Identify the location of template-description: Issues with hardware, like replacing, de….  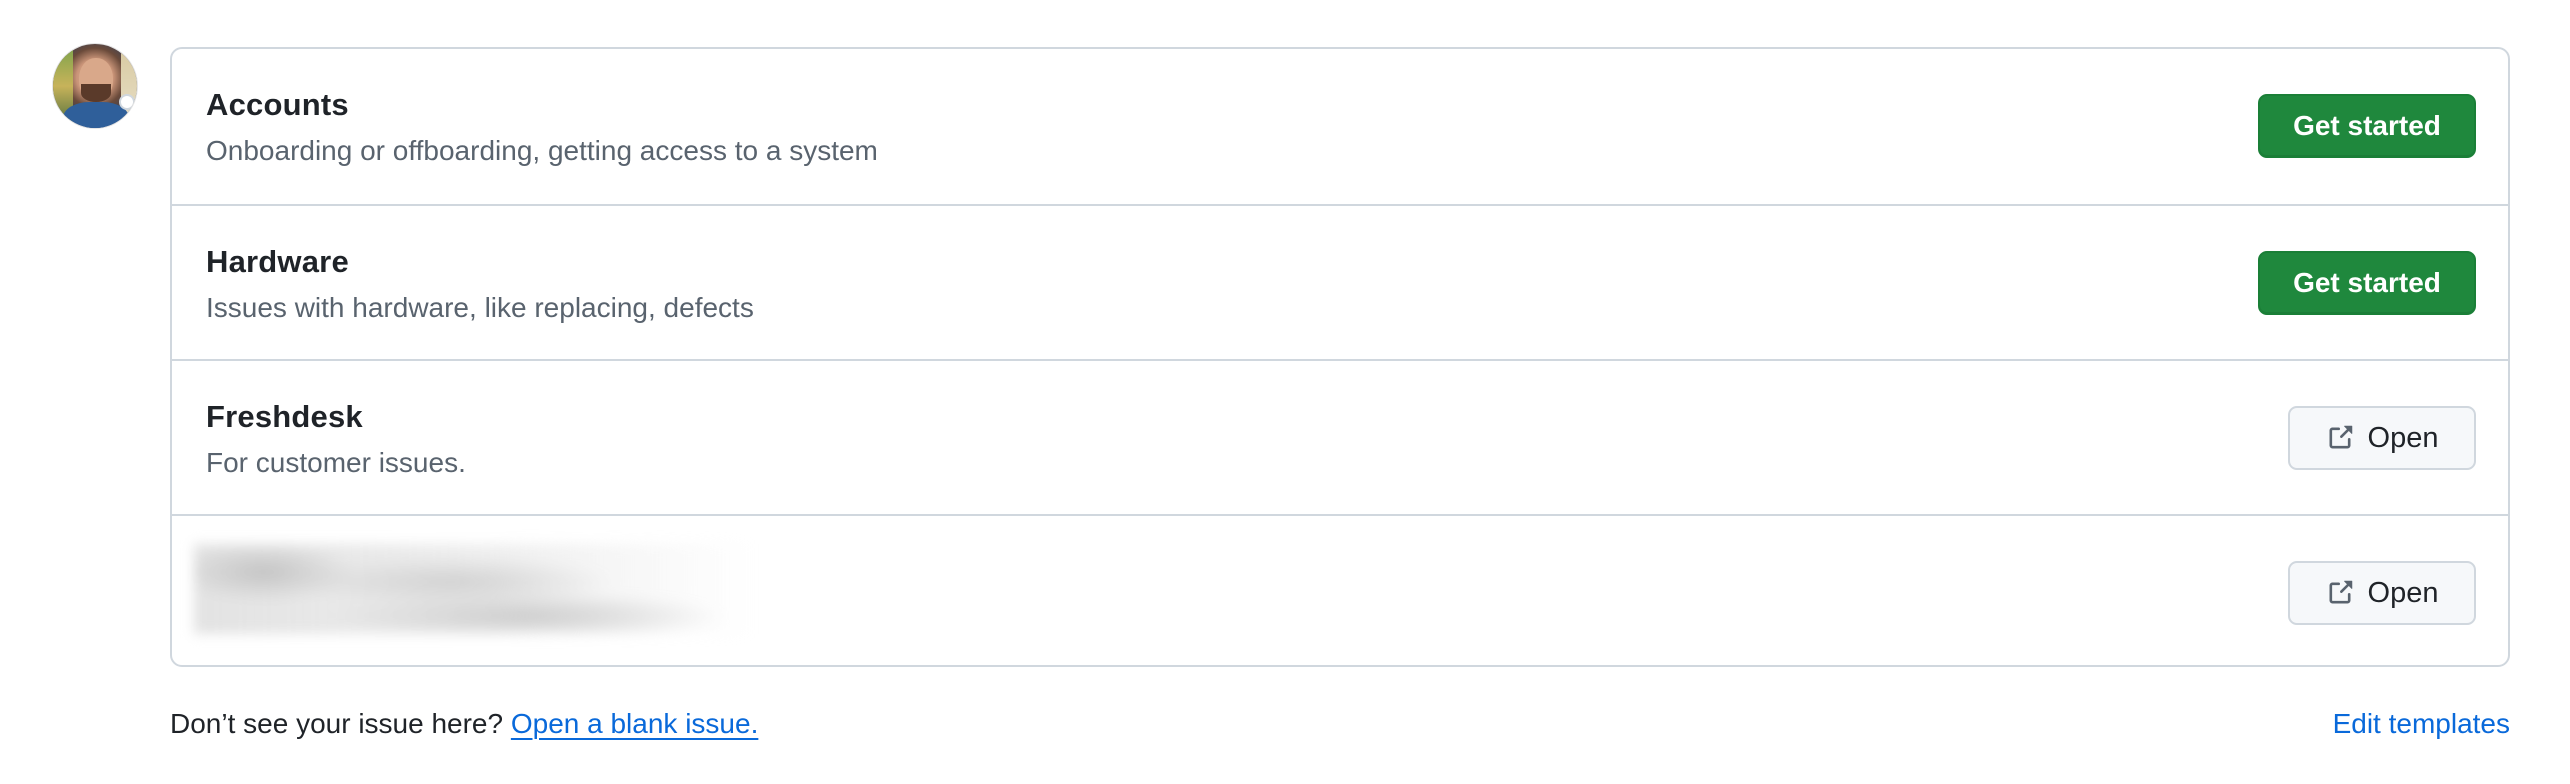
(480, 307).